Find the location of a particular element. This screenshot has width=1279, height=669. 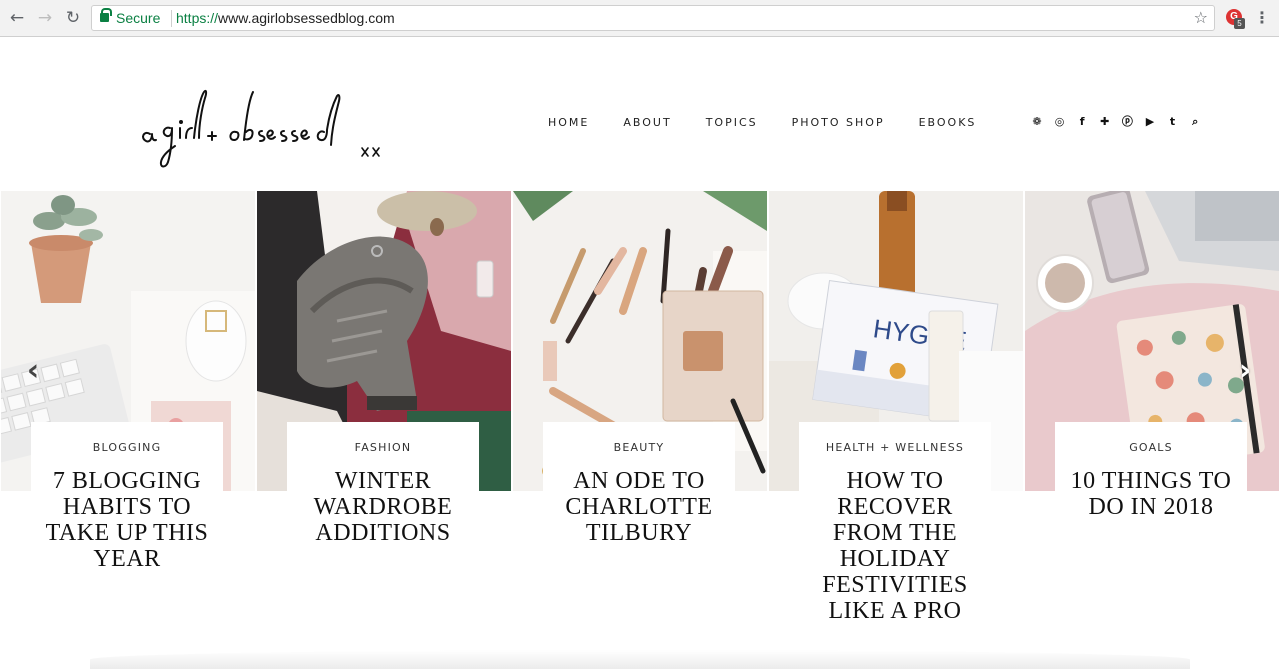

reload-icon: ↻ is located at coordinates (73, 18).